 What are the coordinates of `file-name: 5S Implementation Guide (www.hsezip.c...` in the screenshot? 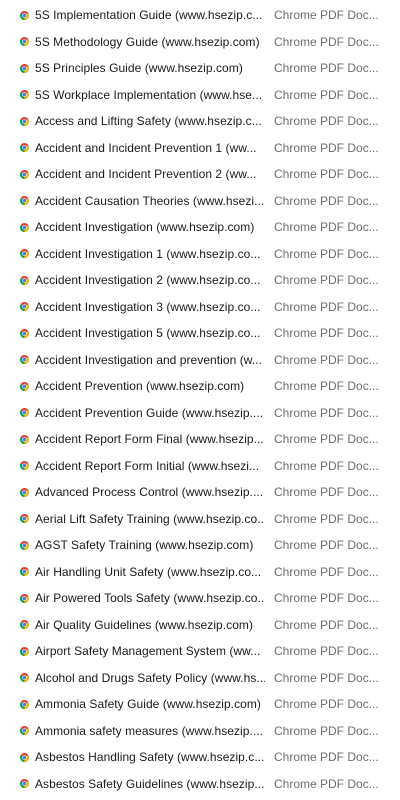 It's located at (149, 15).